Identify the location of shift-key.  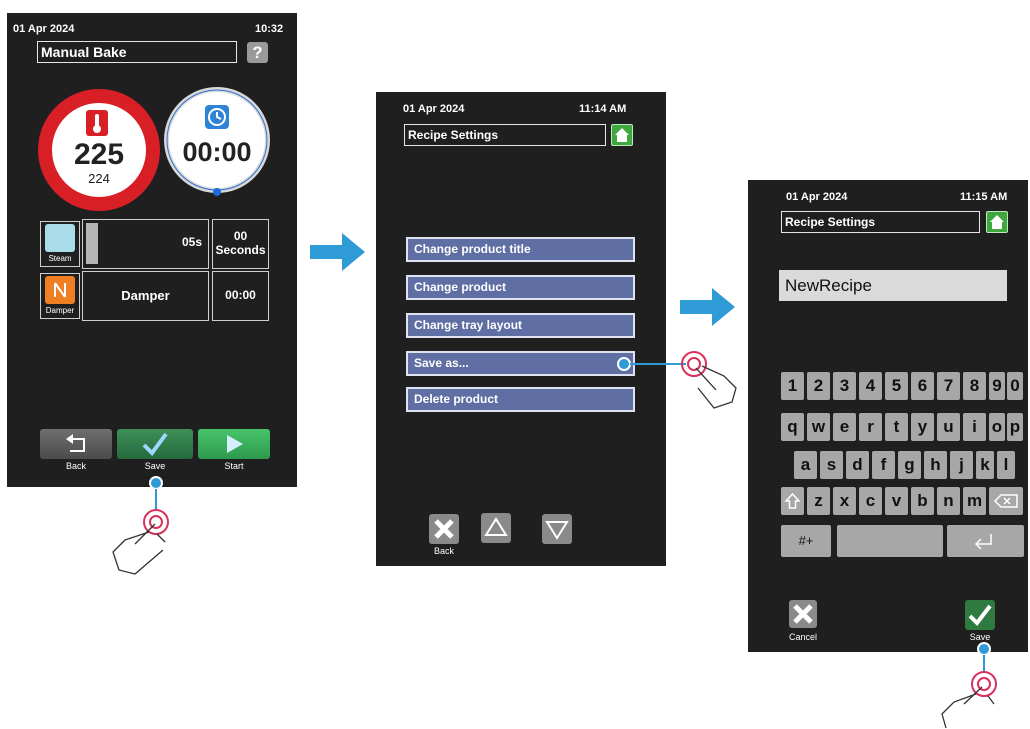
(792, 501).